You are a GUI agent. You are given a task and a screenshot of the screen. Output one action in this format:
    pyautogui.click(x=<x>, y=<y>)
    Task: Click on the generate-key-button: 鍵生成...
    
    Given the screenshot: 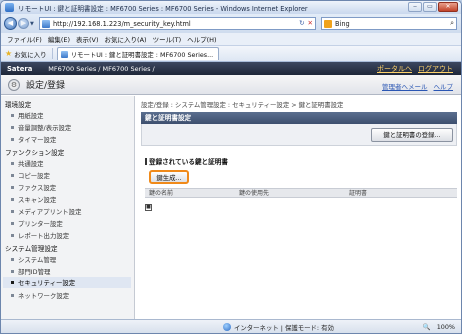 What is the action you would take?
    pyautogui.click(x=169, y=177)
    